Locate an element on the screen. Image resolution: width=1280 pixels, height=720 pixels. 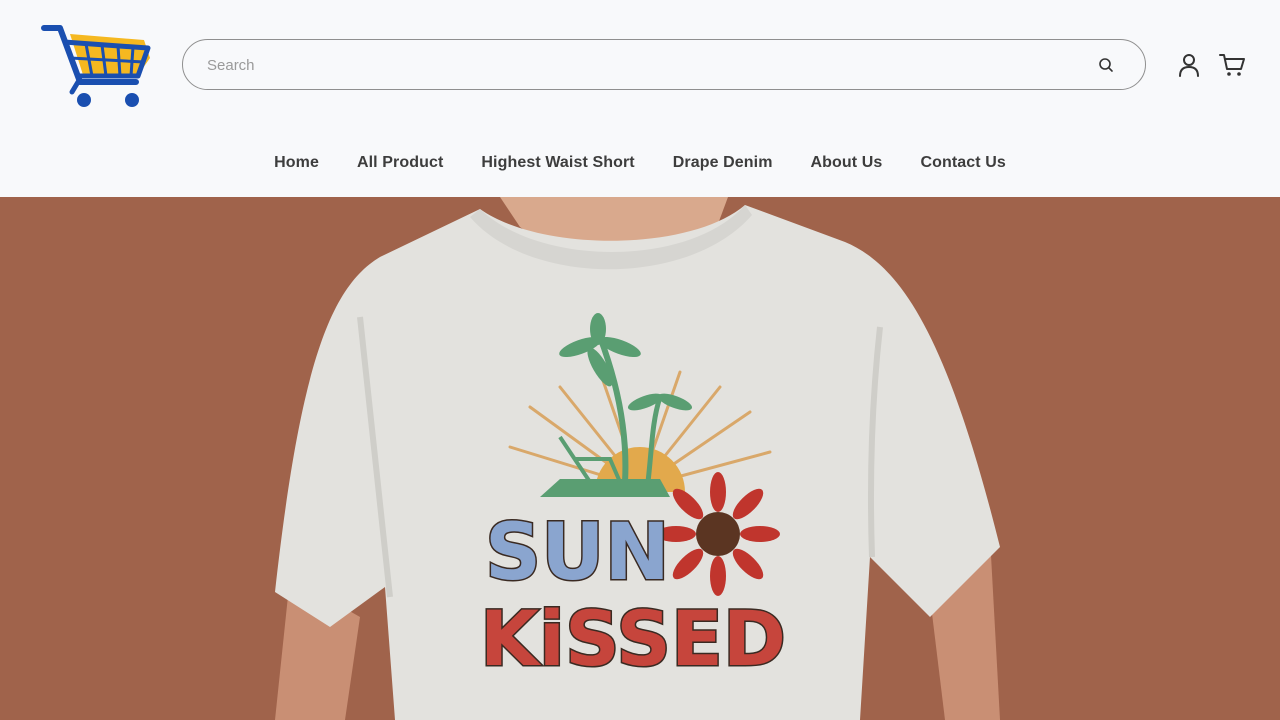
nav-highest-waist-short: Highest Waist Short is located at coordinates (557, 167).